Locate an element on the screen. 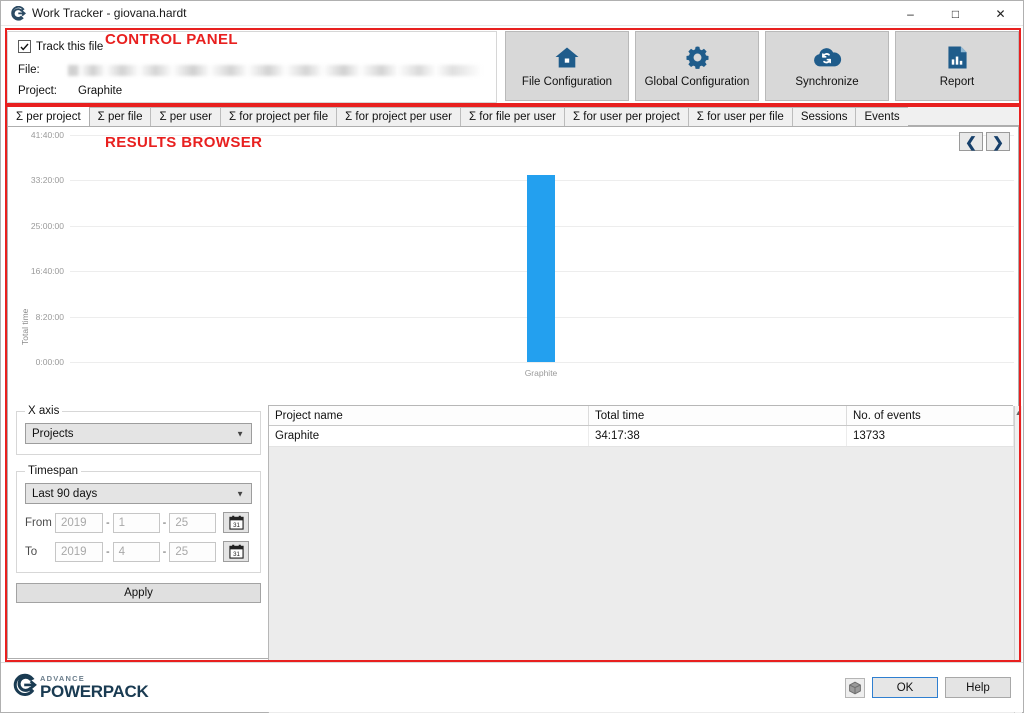 Image resolution: width=1024 pixels, height=713 pixels. tab-events: Events is located at coordinates (882, 116).